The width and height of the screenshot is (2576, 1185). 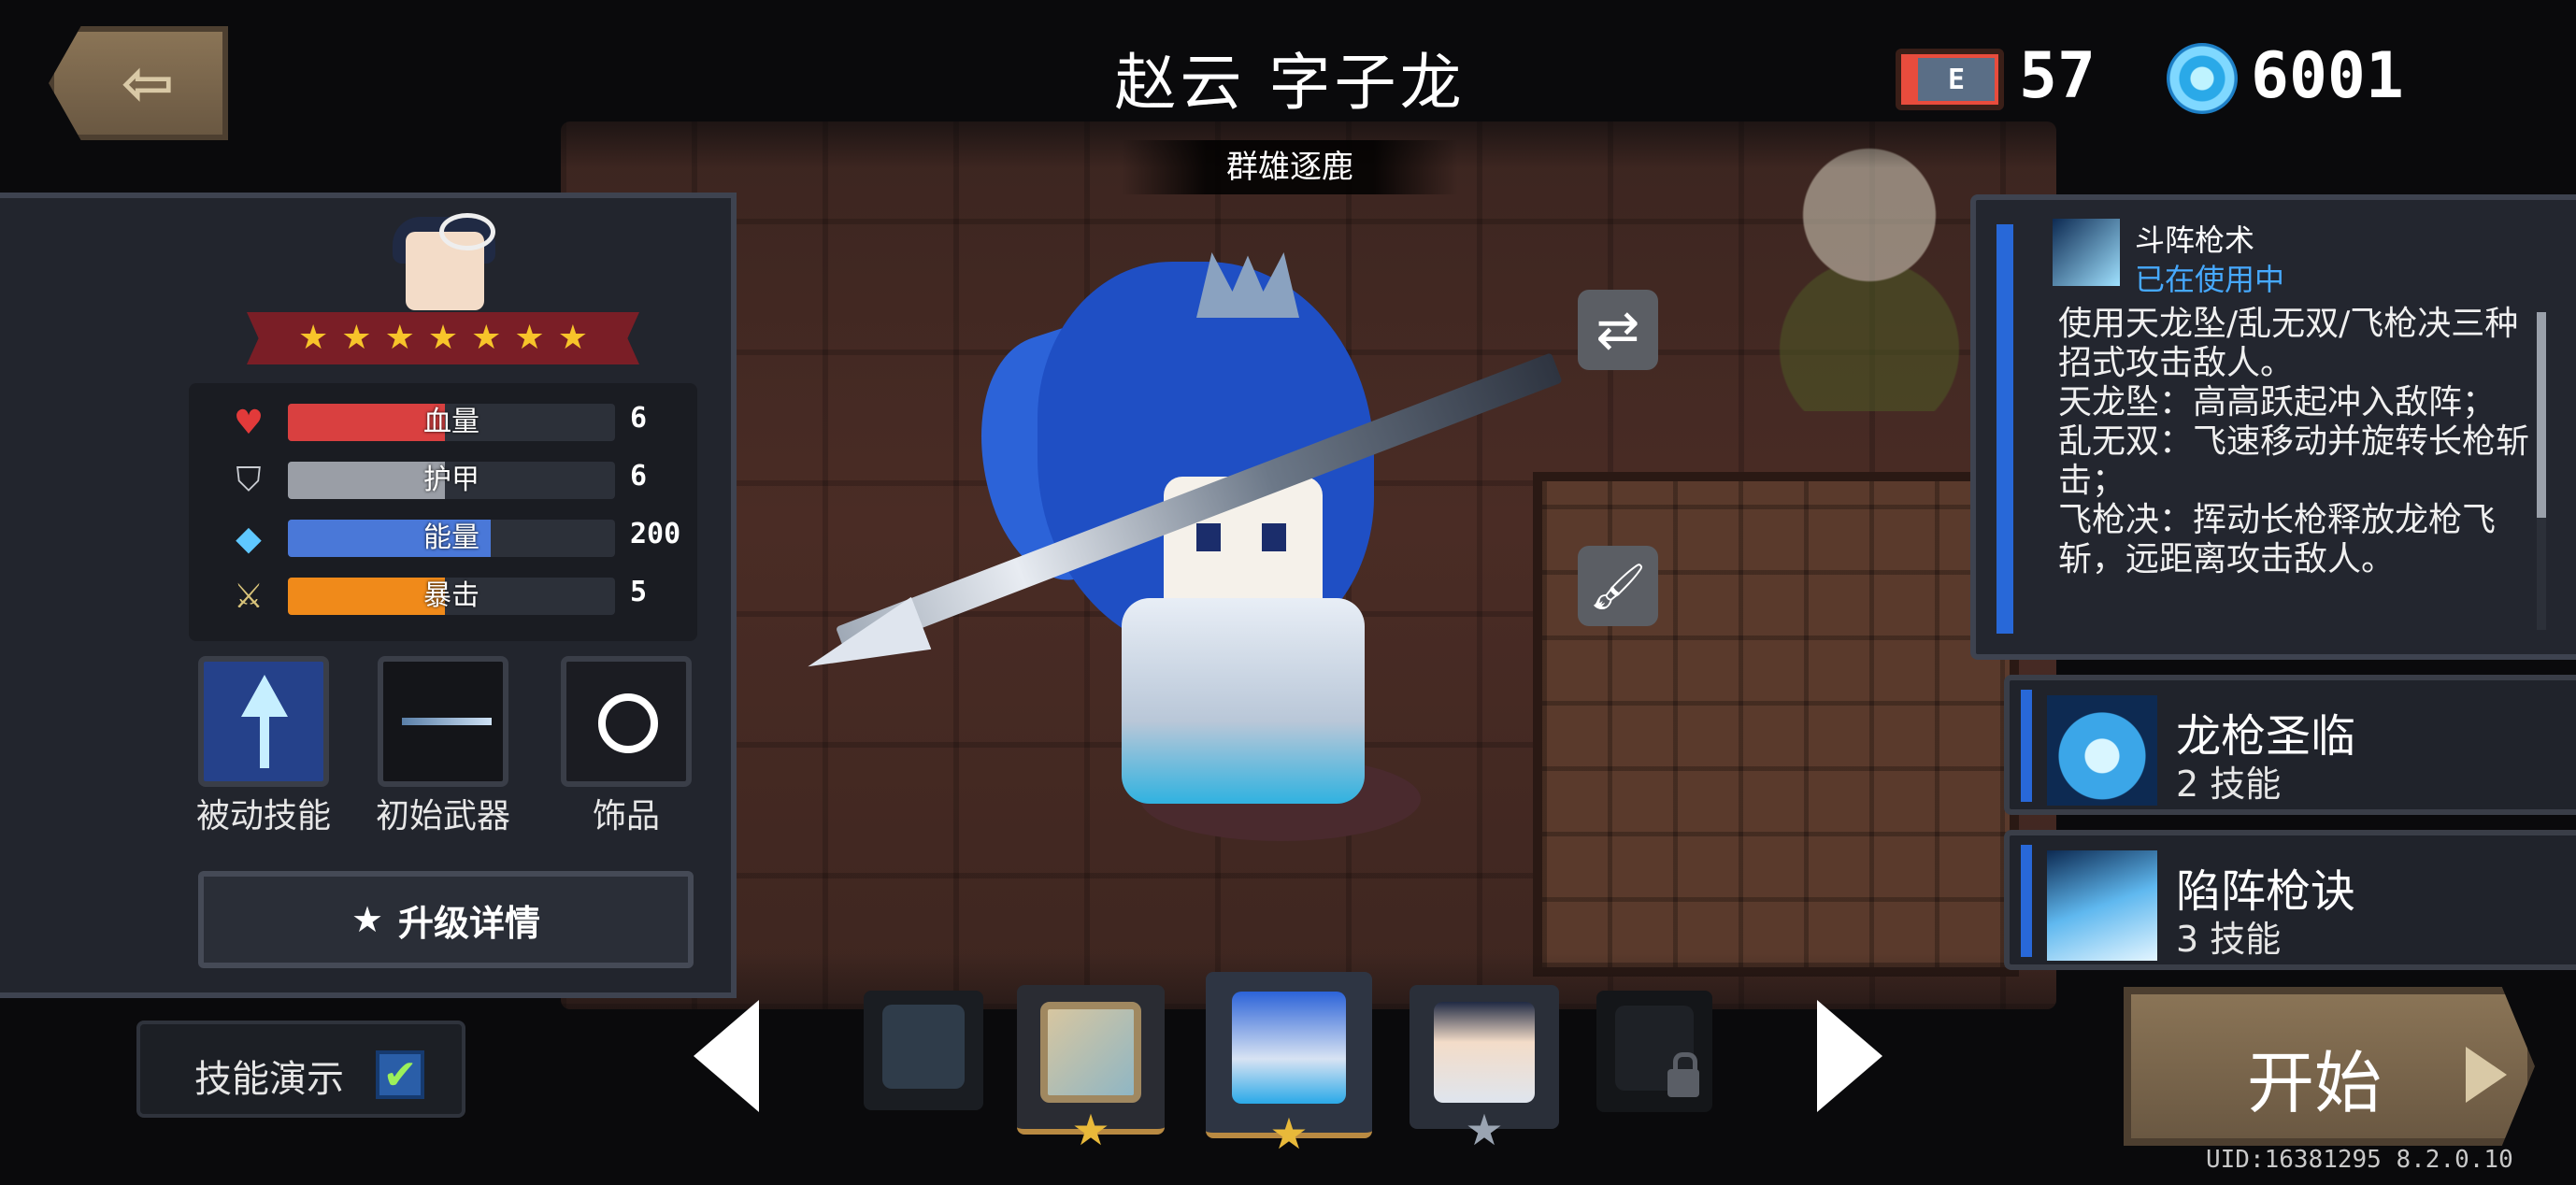 I want to click on stat-row-crit: ⚔ 暴击 5, so click(x=443, y=596).